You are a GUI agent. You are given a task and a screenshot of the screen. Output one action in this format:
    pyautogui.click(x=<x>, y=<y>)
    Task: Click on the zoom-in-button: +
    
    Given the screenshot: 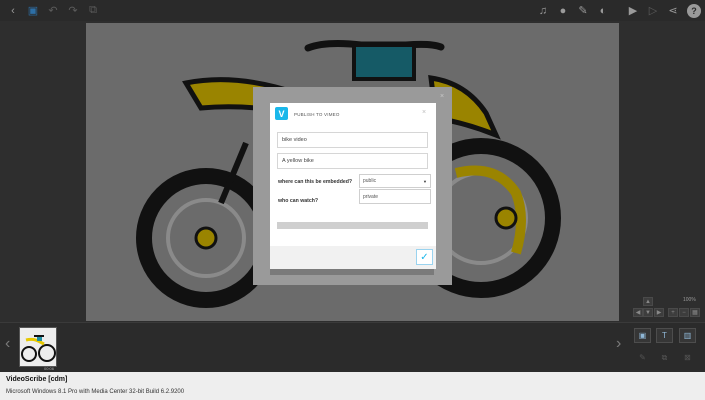 What is the action you would take?
    pyautogui.click(x=673, y=312)
    